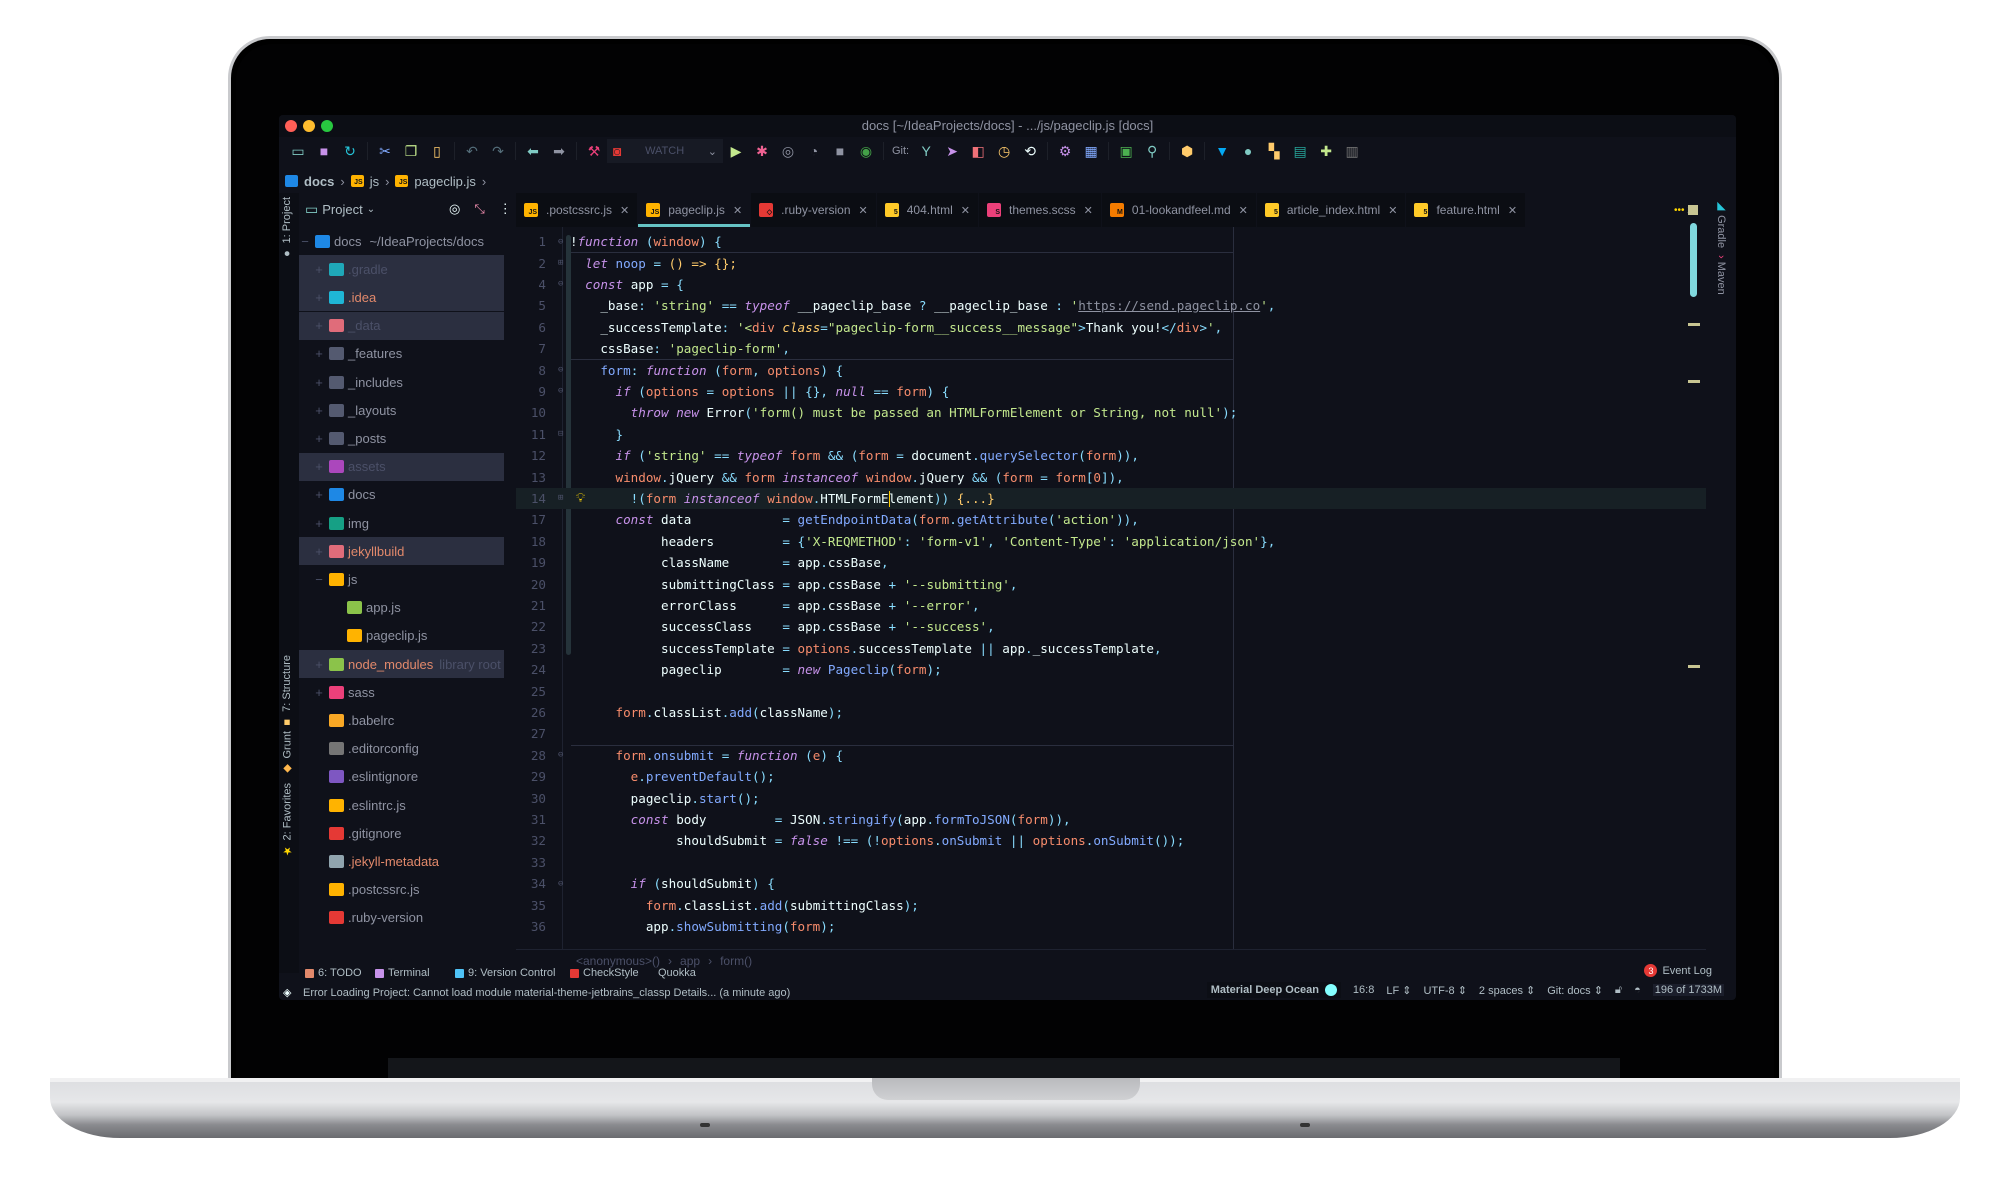  What do you see at coordinates (287, 228) in the screenshot?
I see `tool-tab-project: ● 1: Project` at bounding box center [287, 228].